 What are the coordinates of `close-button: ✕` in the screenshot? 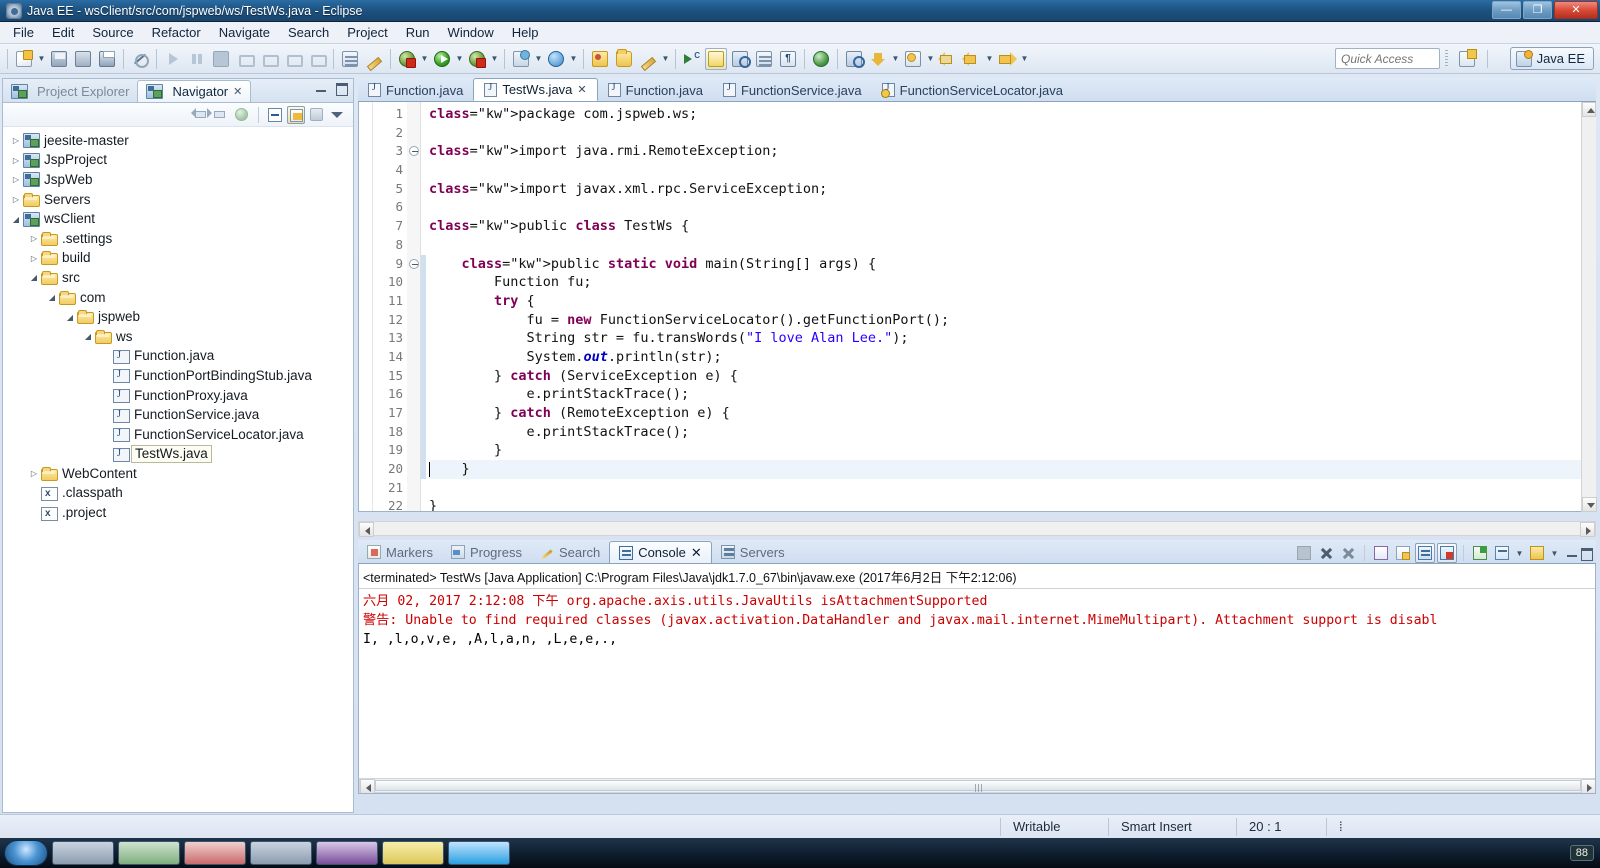 It's located at (1576, 10).